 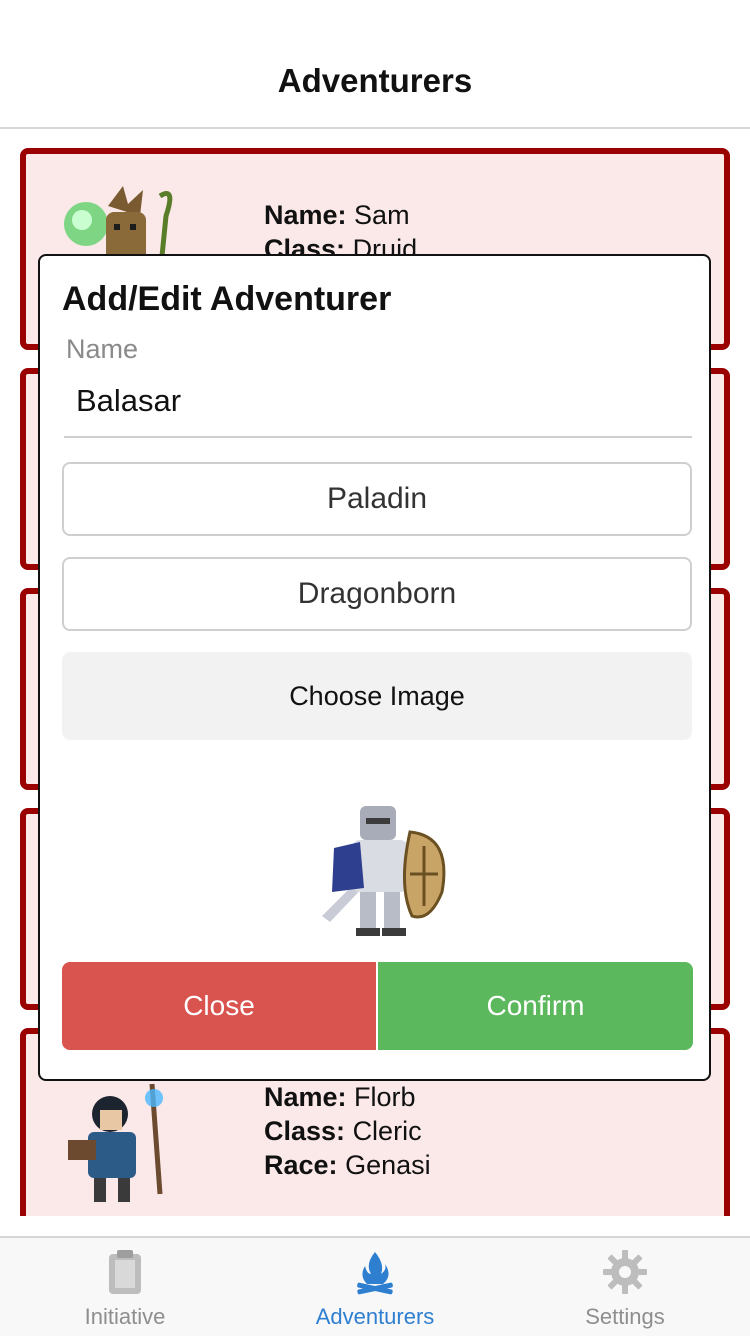 I want to click on cleric-avatar-icon, so click(x=115, y=1142).